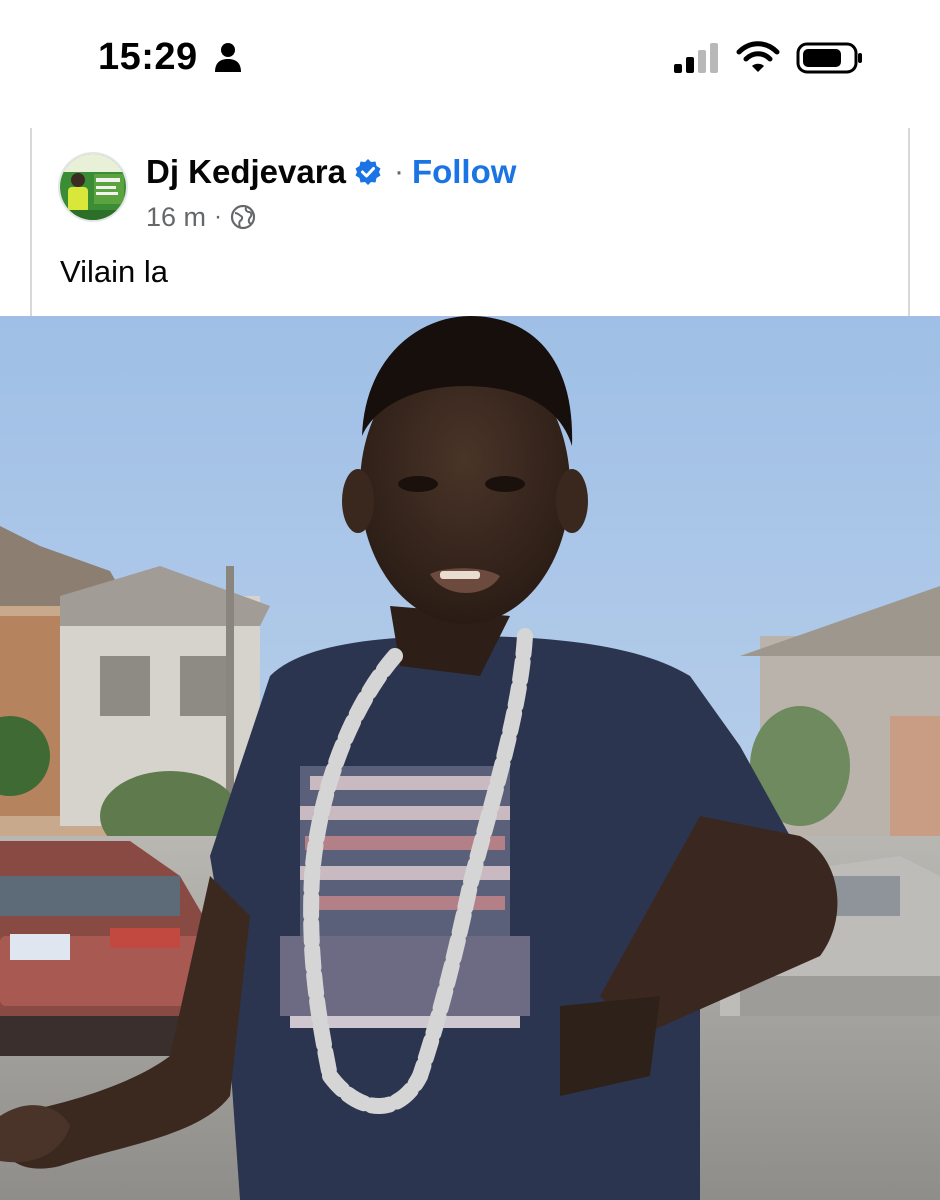 The height and width of the screenshot is (1200, 940). Describe the element at coordinates (93, 187) in the screenshot. I see `avatar` at that location.